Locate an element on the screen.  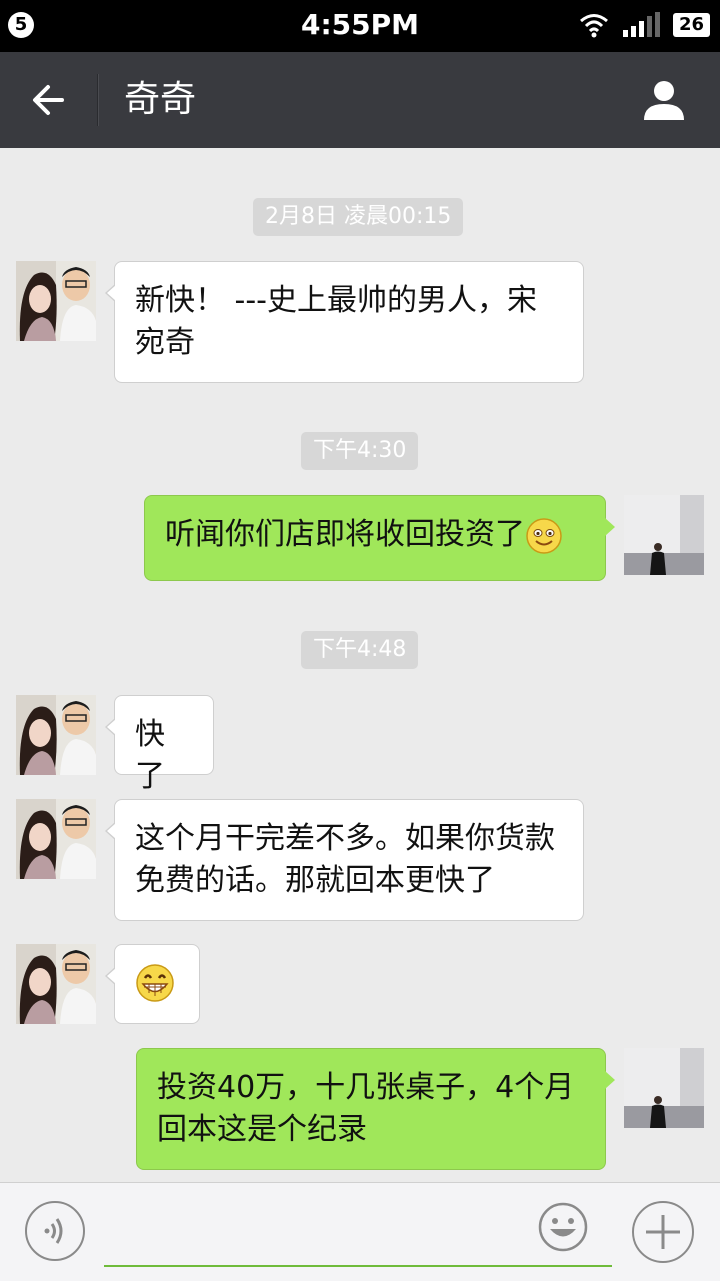
received-message-bubble is located at coordinates (152, 984).